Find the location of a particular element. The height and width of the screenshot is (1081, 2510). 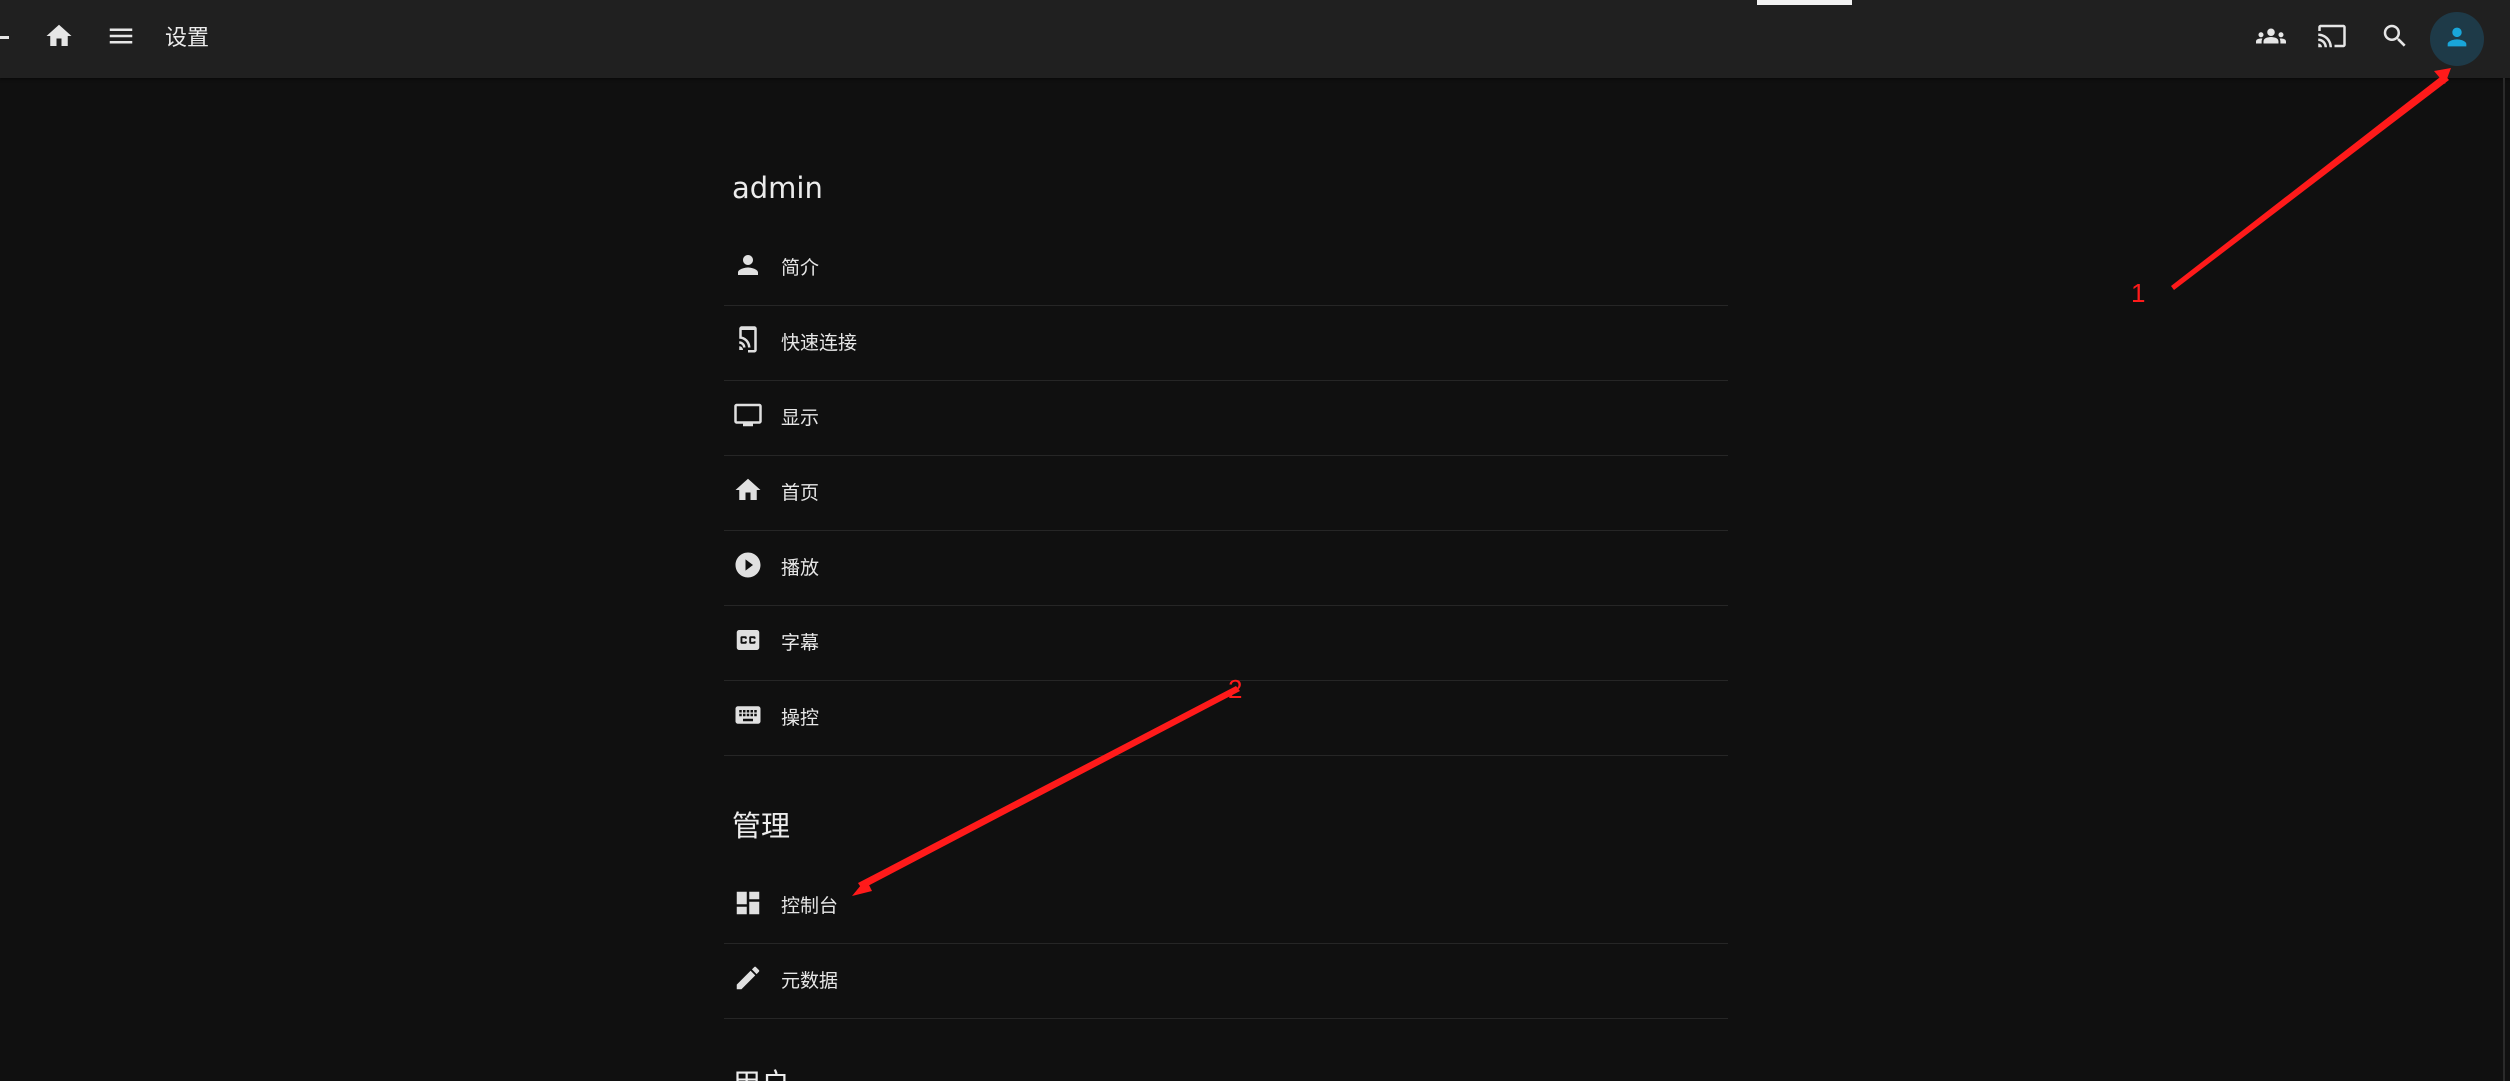

menu-button is located at coordinates (121, 38).